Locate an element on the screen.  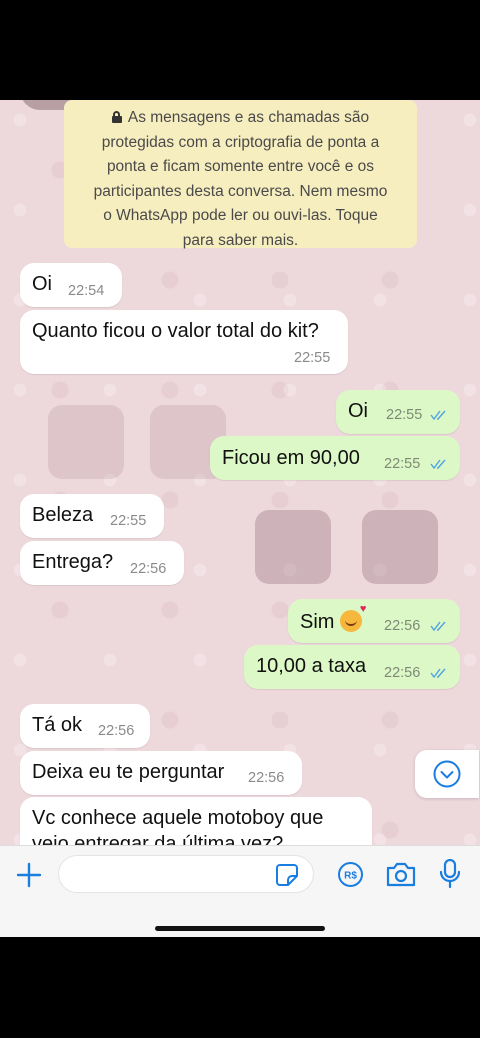
message-input-bar: R$ is located at coordinates (240, 891).